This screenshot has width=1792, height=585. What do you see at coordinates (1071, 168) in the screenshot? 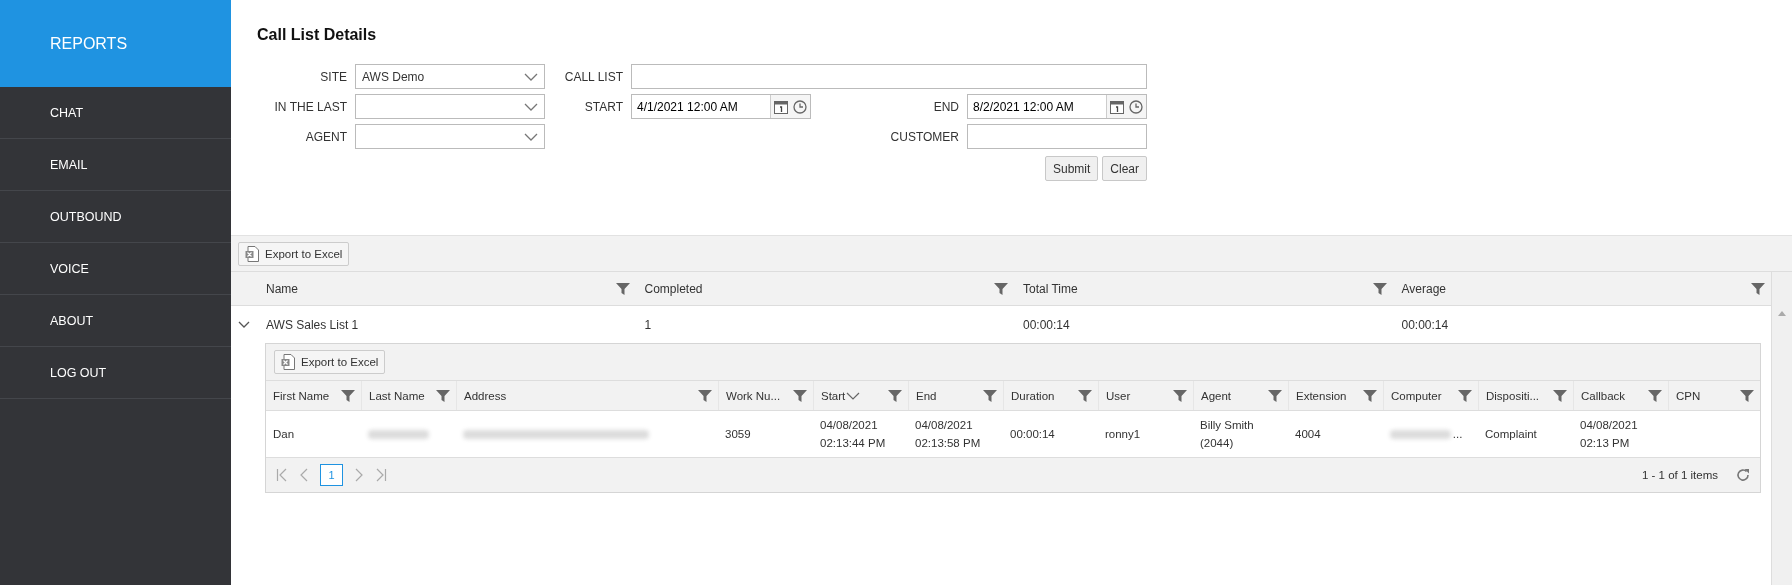
I see `form-button: Submit` at bounding box center [1071, 168].